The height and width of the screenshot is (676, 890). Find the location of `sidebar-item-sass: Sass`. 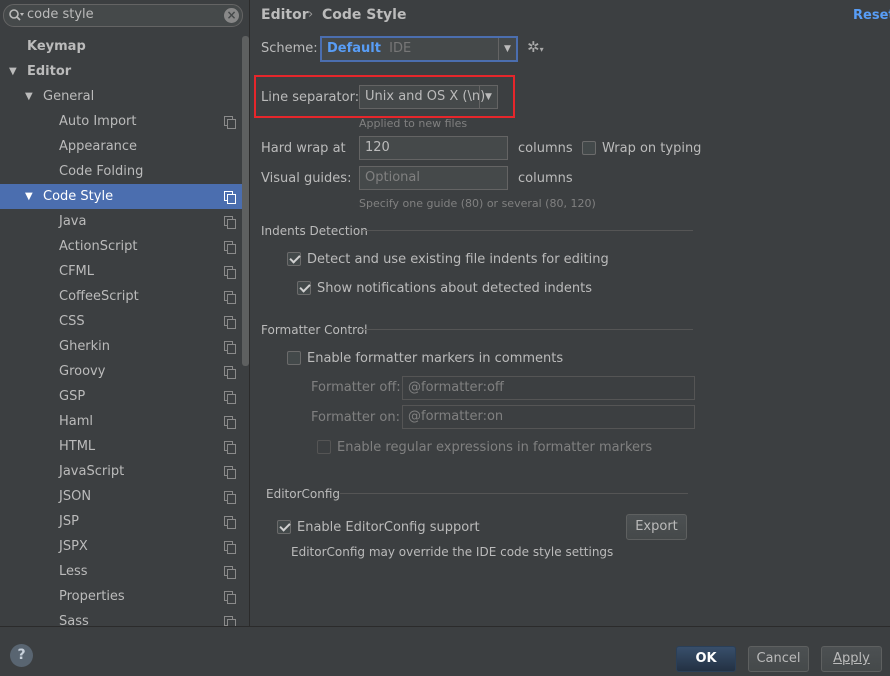

sidebar-item-sass: Sass is located at coordinates (121, 617).